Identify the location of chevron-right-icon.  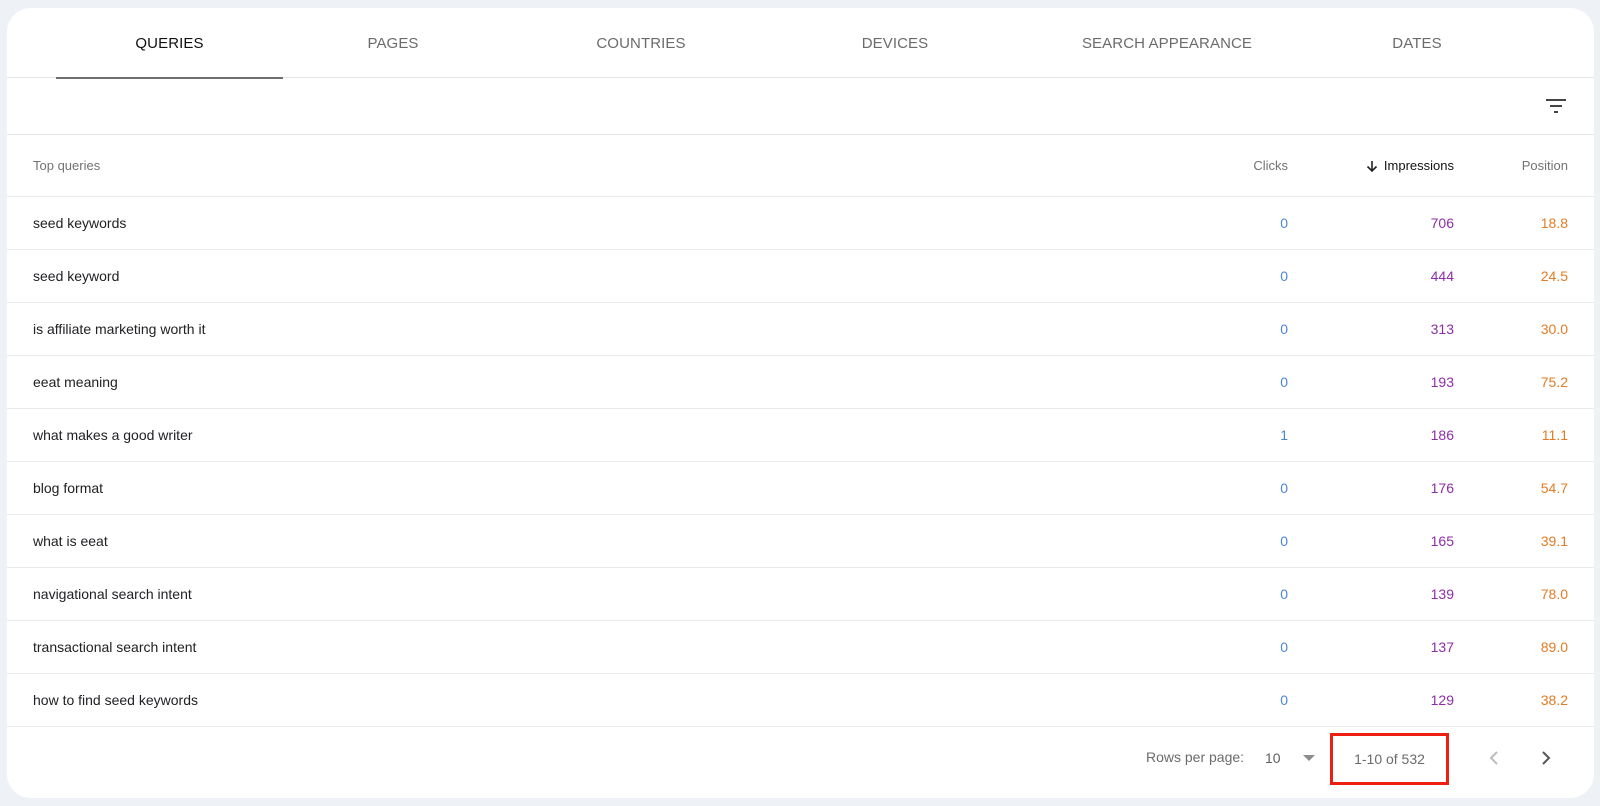
(1546, 757).